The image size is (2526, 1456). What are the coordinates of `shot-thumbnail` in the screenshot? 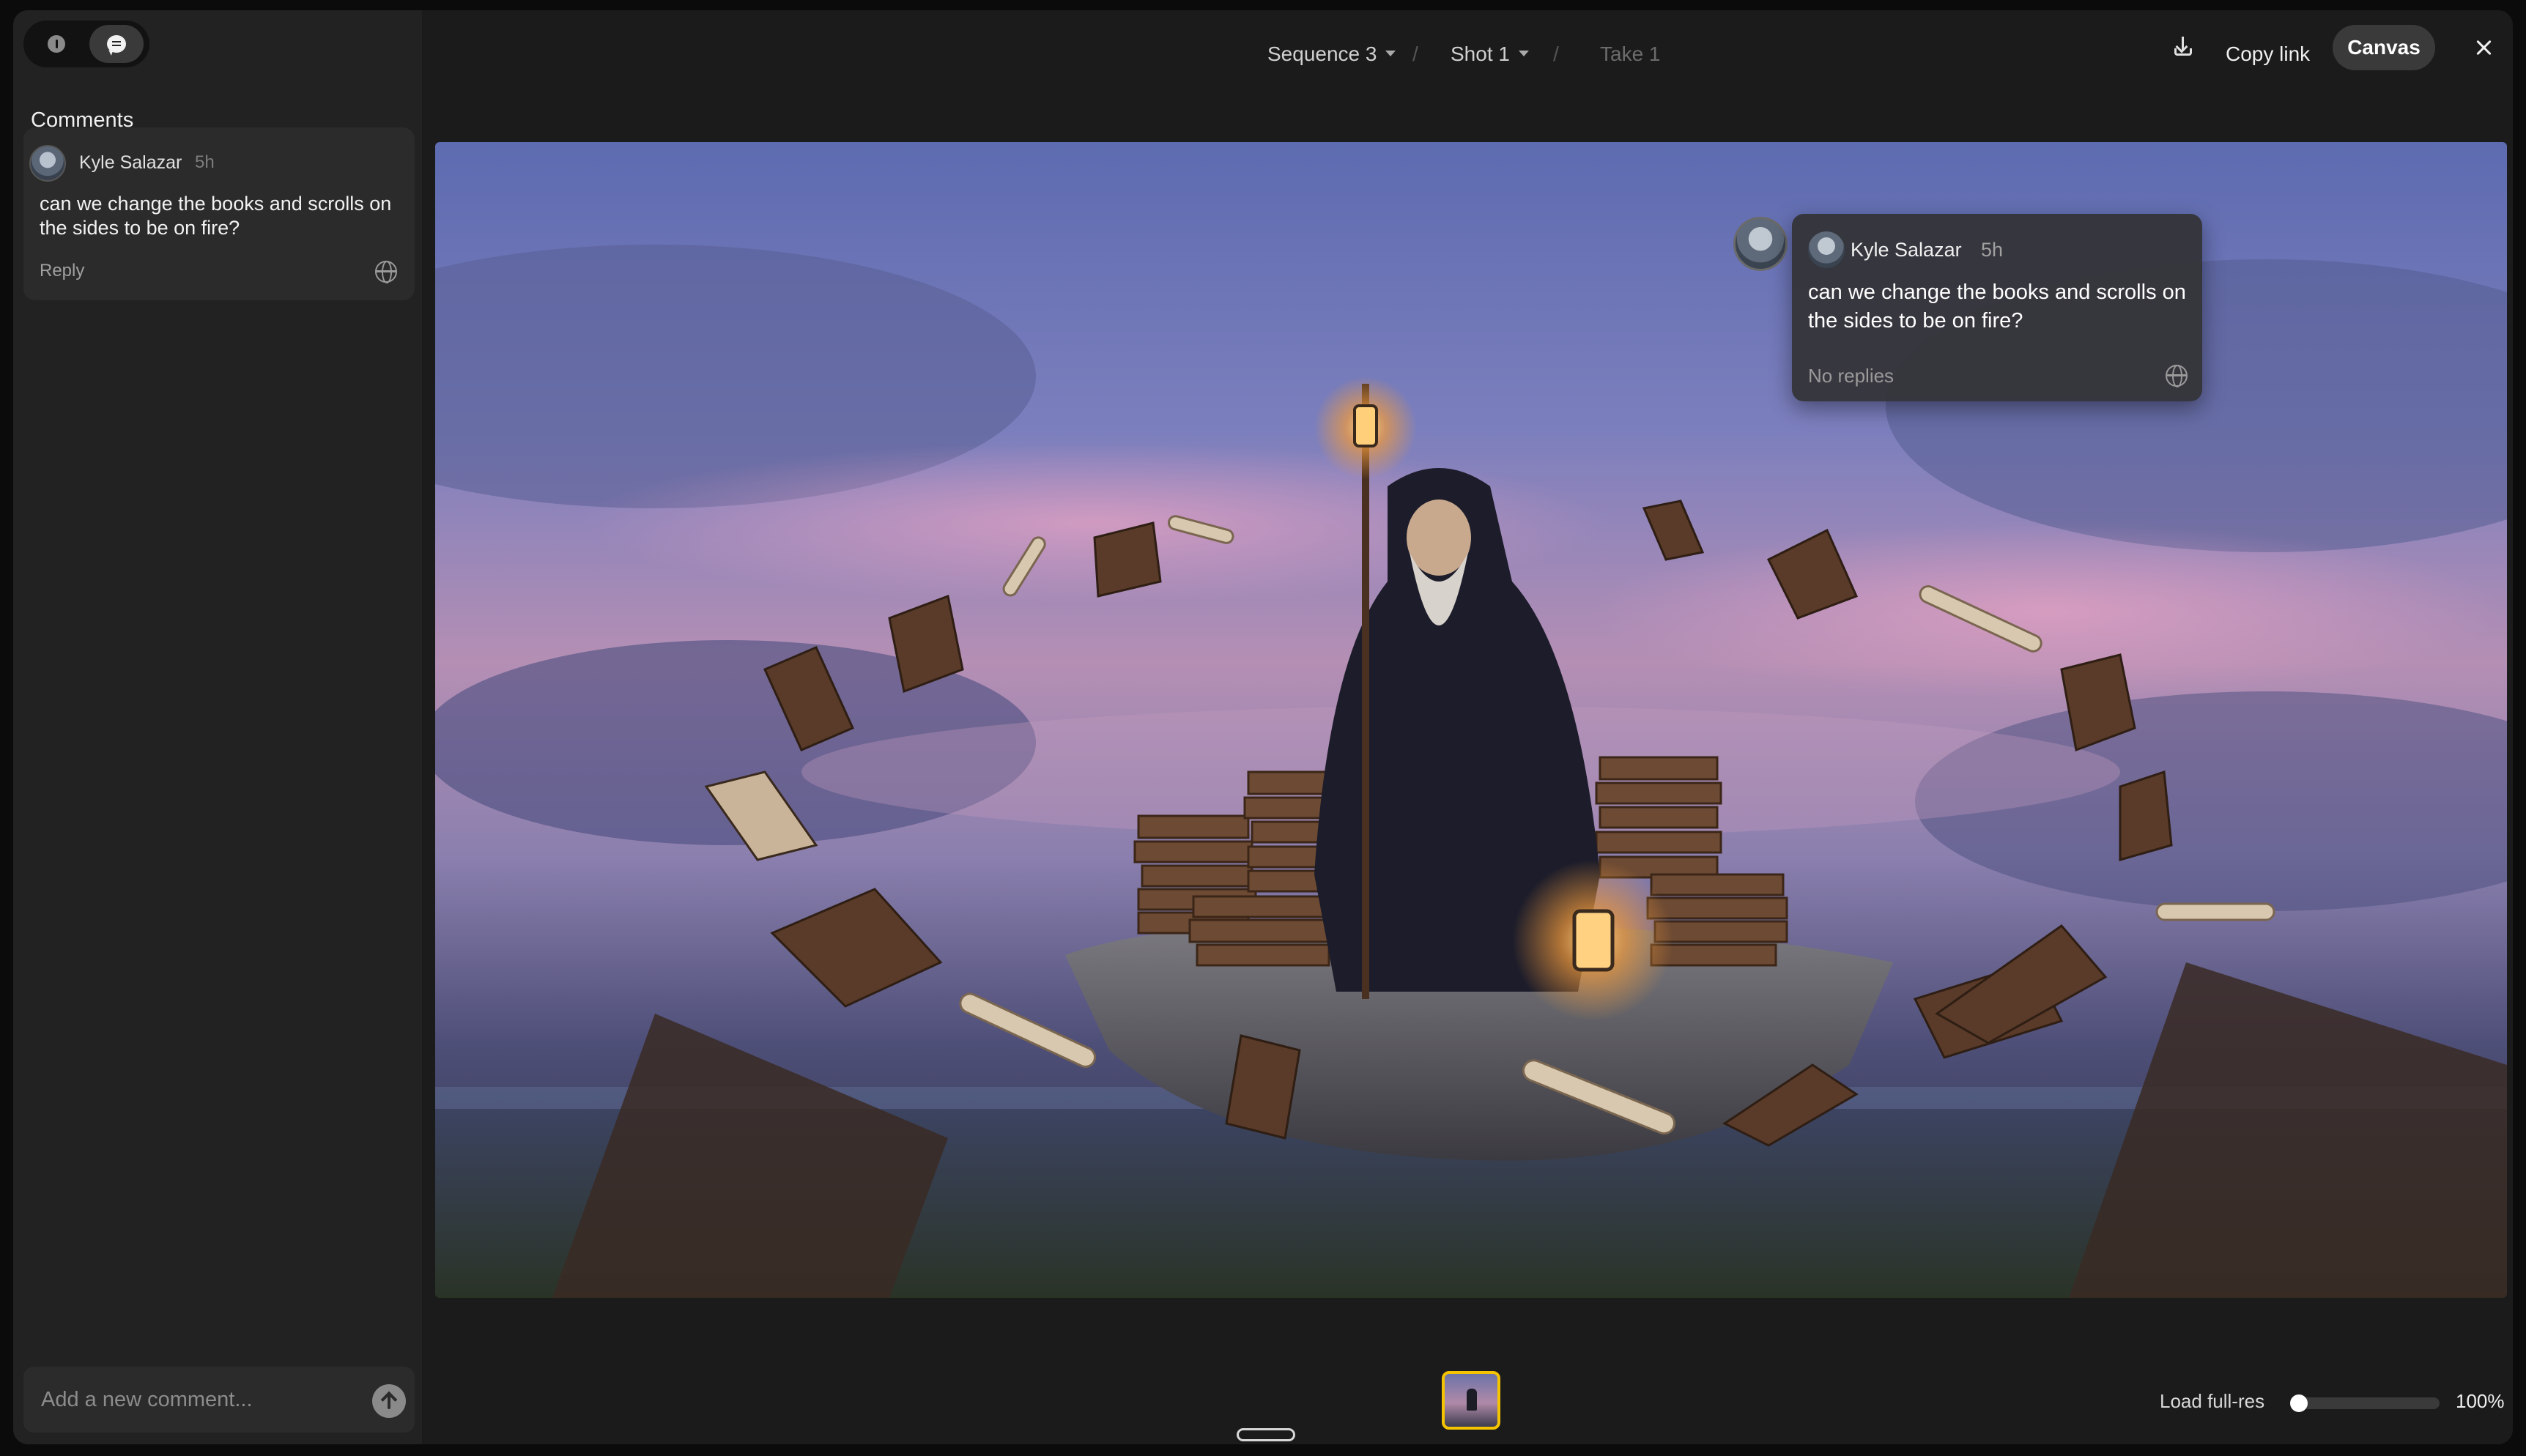 It's located at (1471, 1400).